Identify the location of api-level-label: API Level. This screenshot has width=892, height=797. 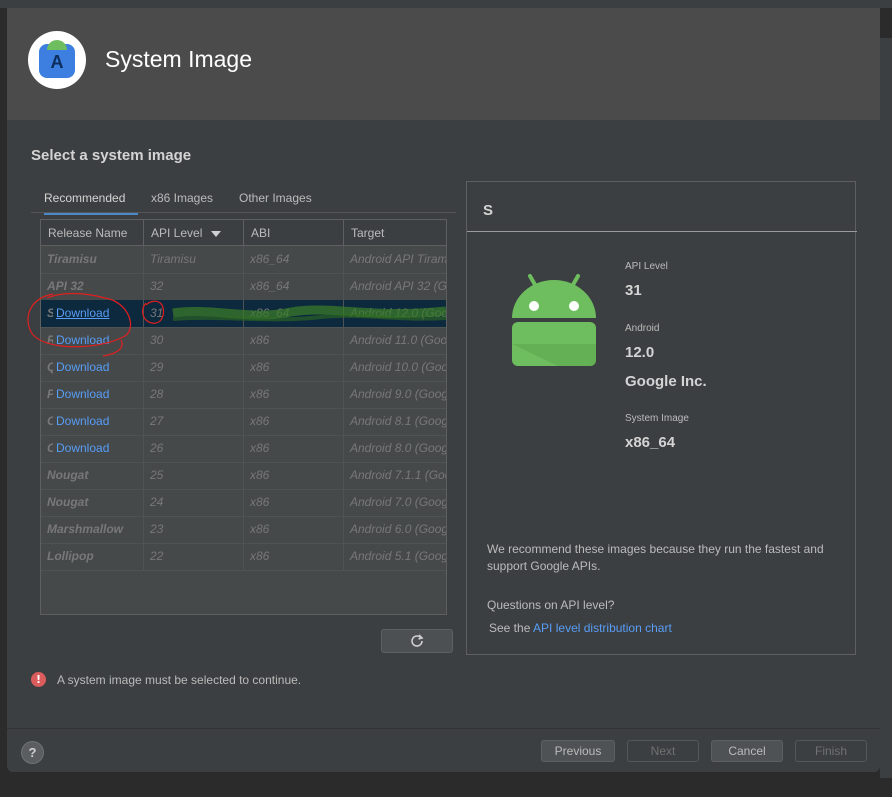
(646, 266).